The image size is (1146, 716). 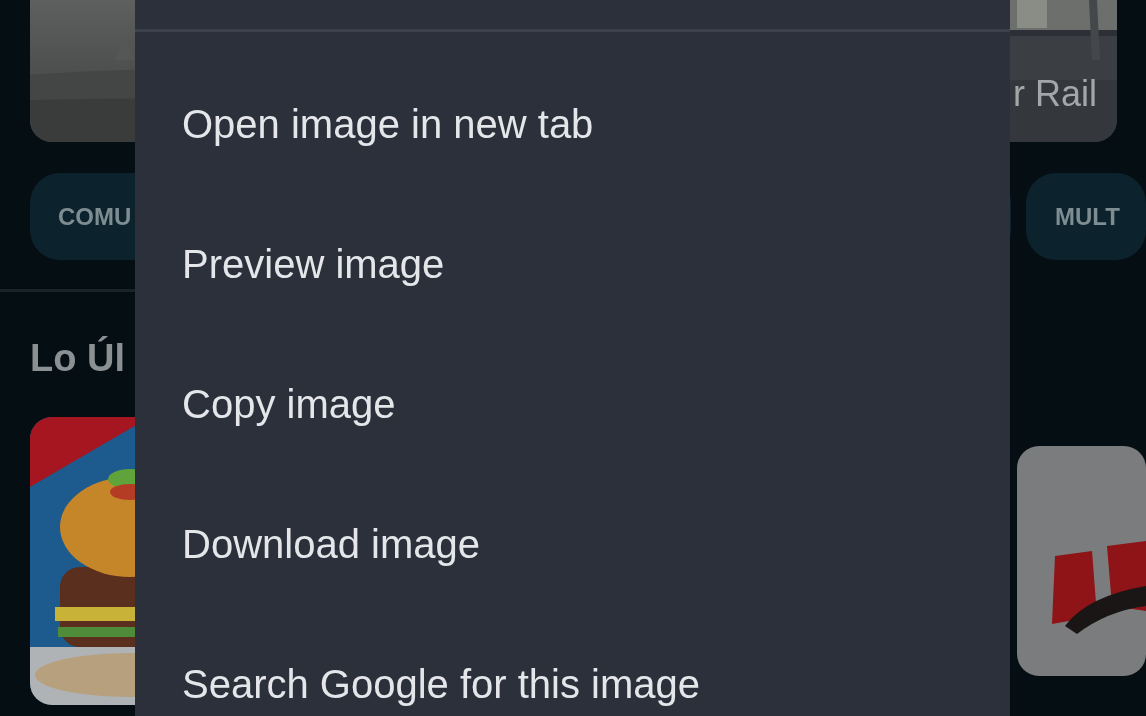 What do you see at coordinates (572, 404) in the screenshot?
I see `menu-item: Copy image` at bounding box center [572, 404].